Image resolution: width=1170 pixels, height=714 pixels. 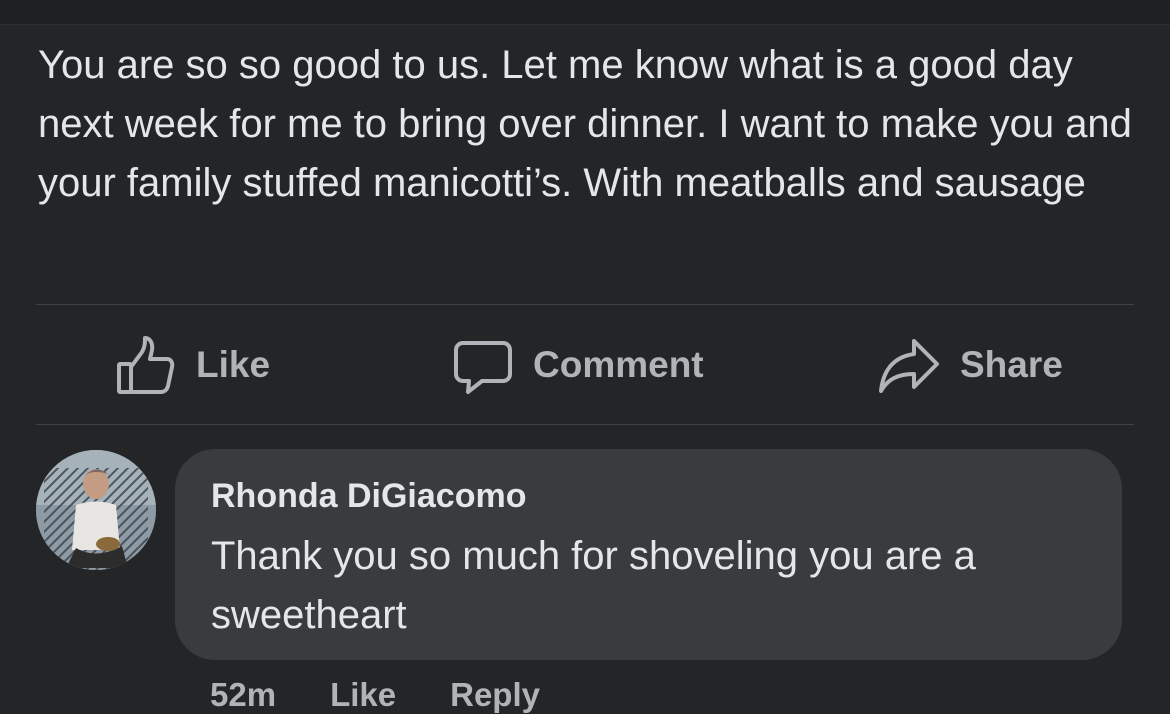 I want to click on share-button: Share, so click(x=970, y=365).